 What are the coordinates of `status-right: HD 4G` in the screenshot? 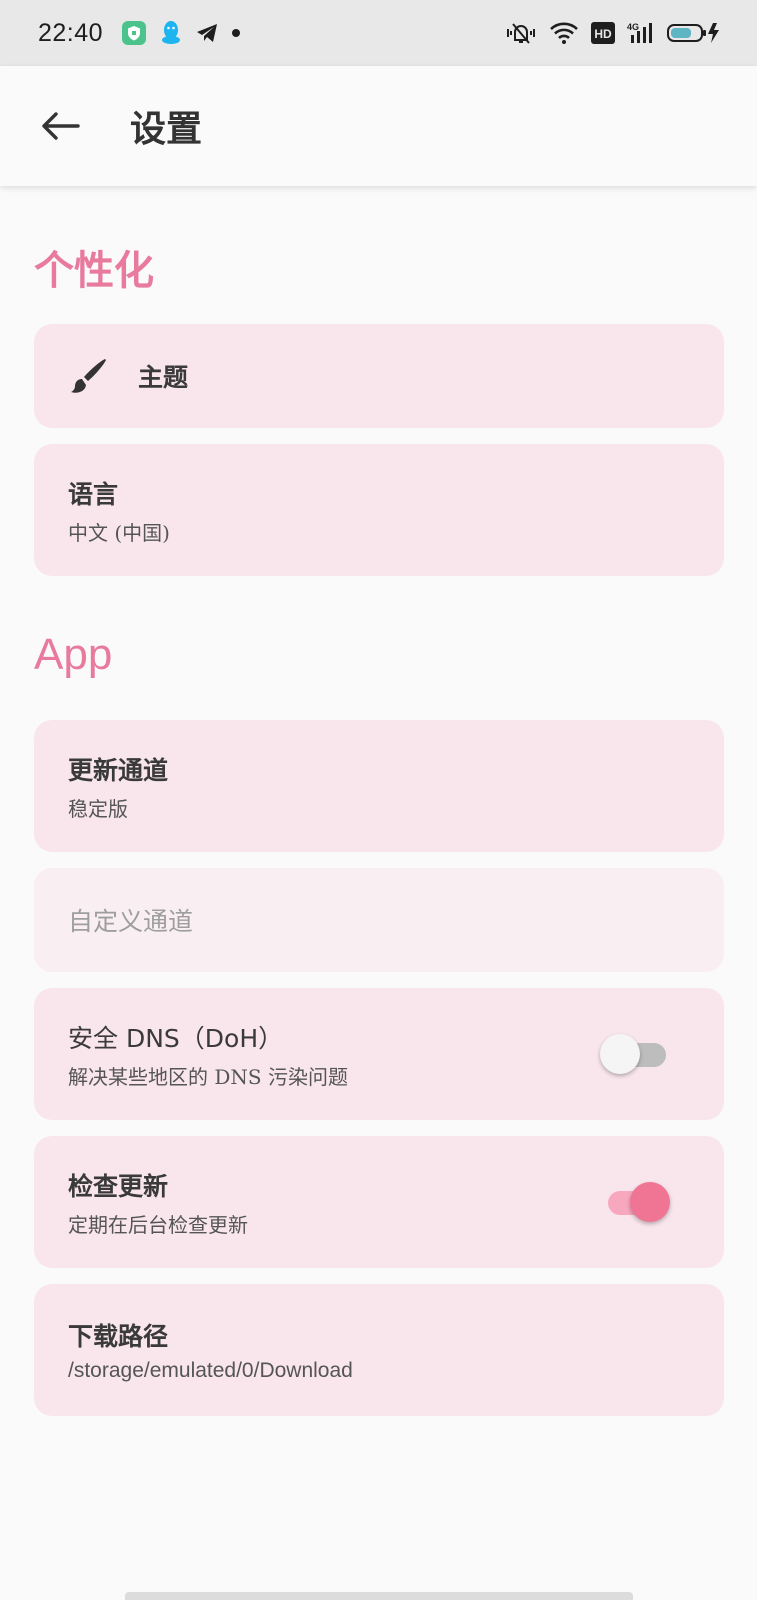 It's located at (613, 33).